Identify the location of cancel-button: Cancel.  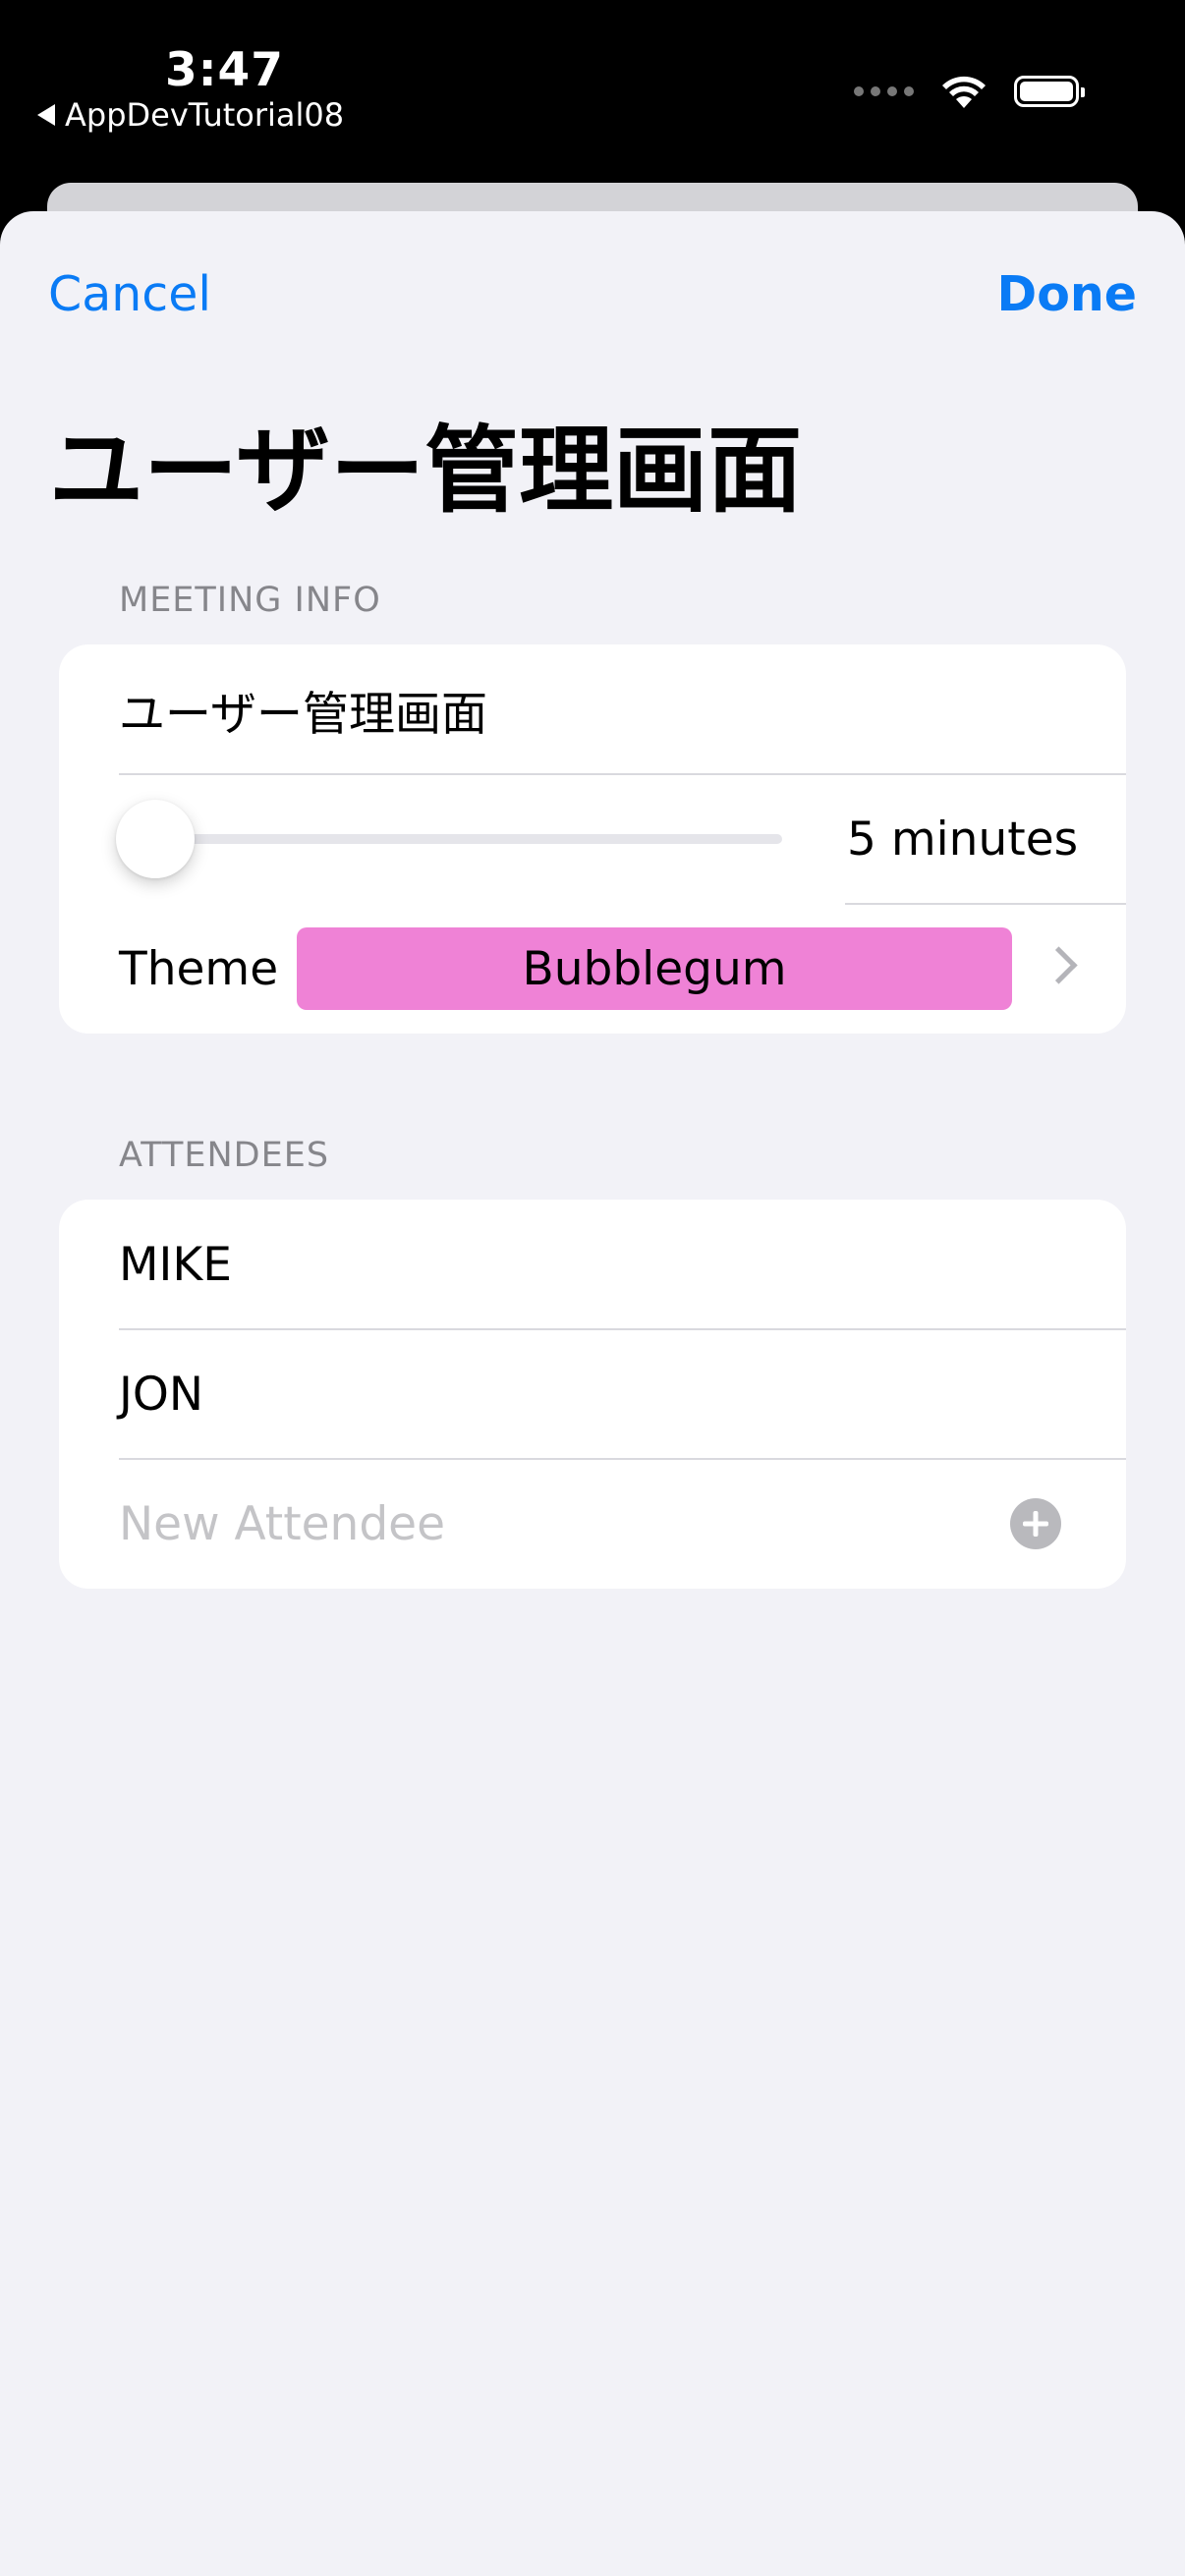
(130, 294).